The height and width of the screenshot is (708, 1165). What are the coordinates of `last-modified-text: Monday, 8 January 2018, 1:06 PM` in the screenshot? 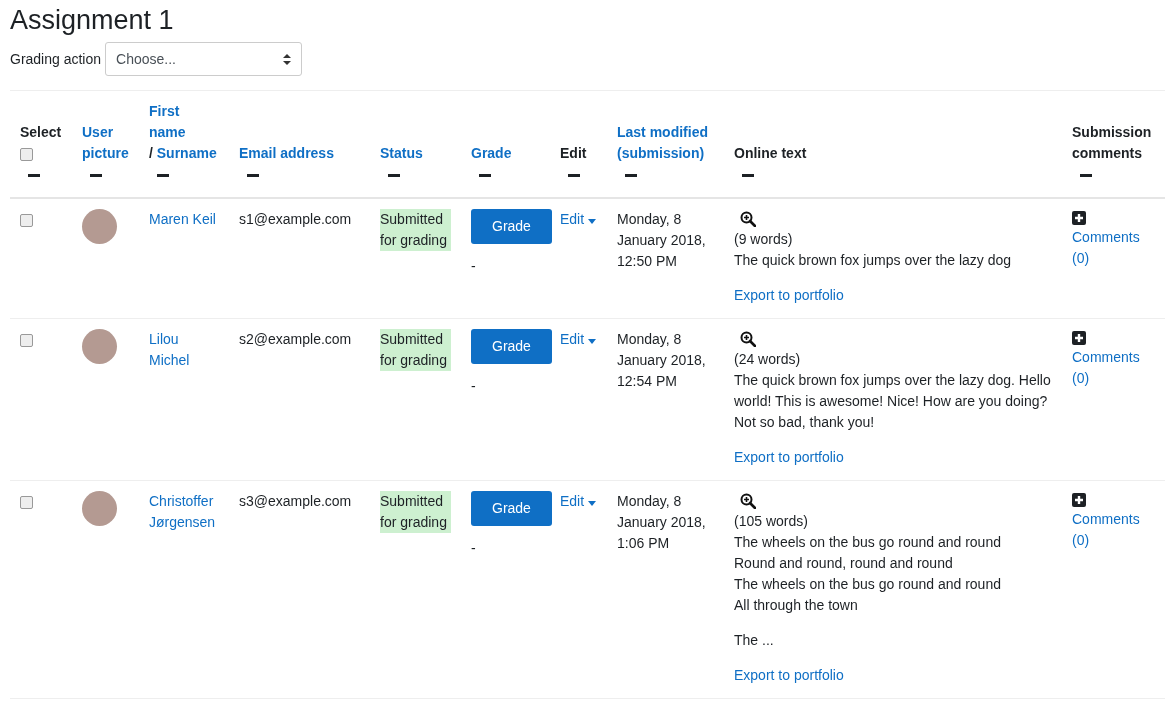 It's located at (661, 522).